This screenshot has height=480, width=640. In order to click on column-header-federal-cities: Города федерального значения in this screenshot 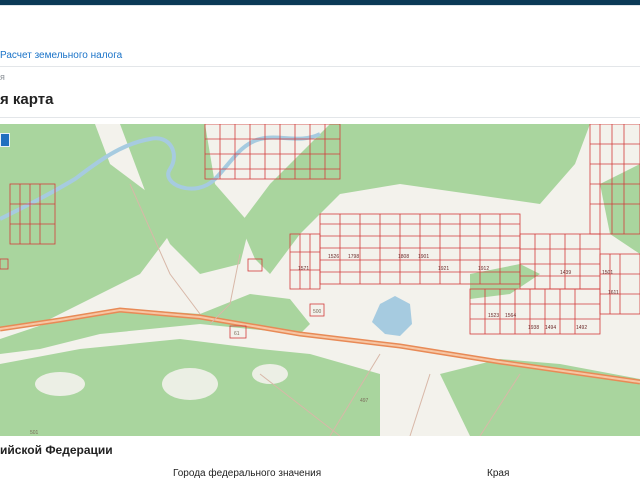, I will do `click(247, 473)`.